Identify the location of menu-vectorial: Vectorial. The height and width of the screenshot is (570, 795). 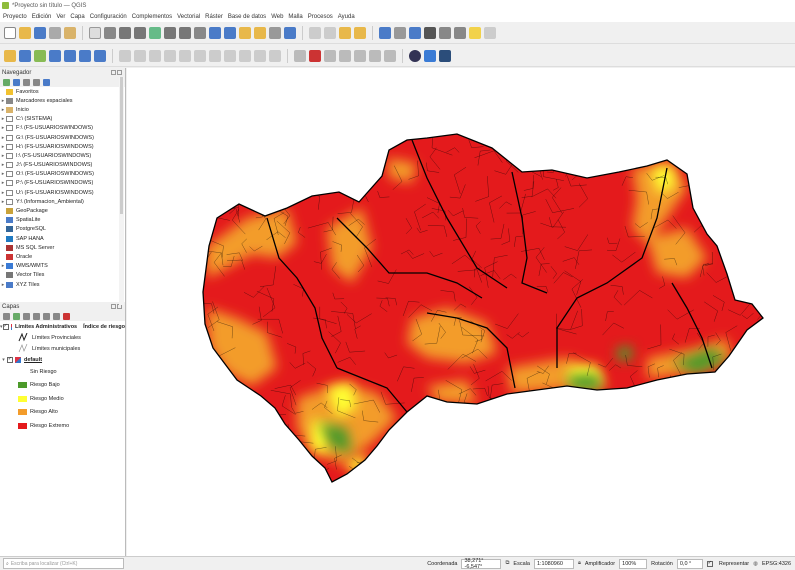
(188, 17).